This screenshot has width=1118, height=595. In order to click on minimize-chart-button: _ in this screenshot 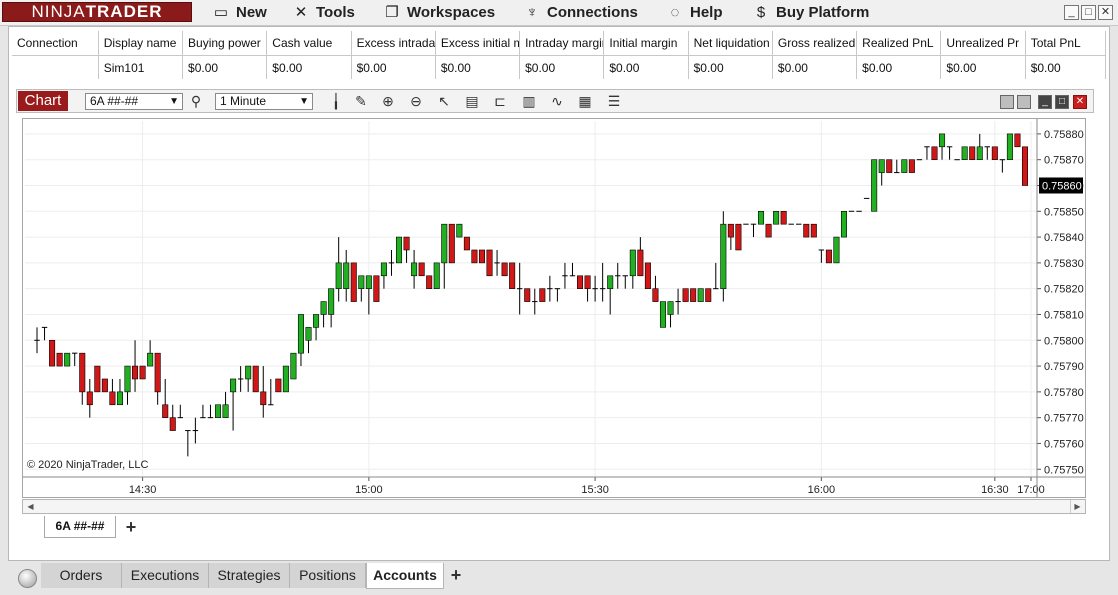, I will do `click(1045, 102)`.